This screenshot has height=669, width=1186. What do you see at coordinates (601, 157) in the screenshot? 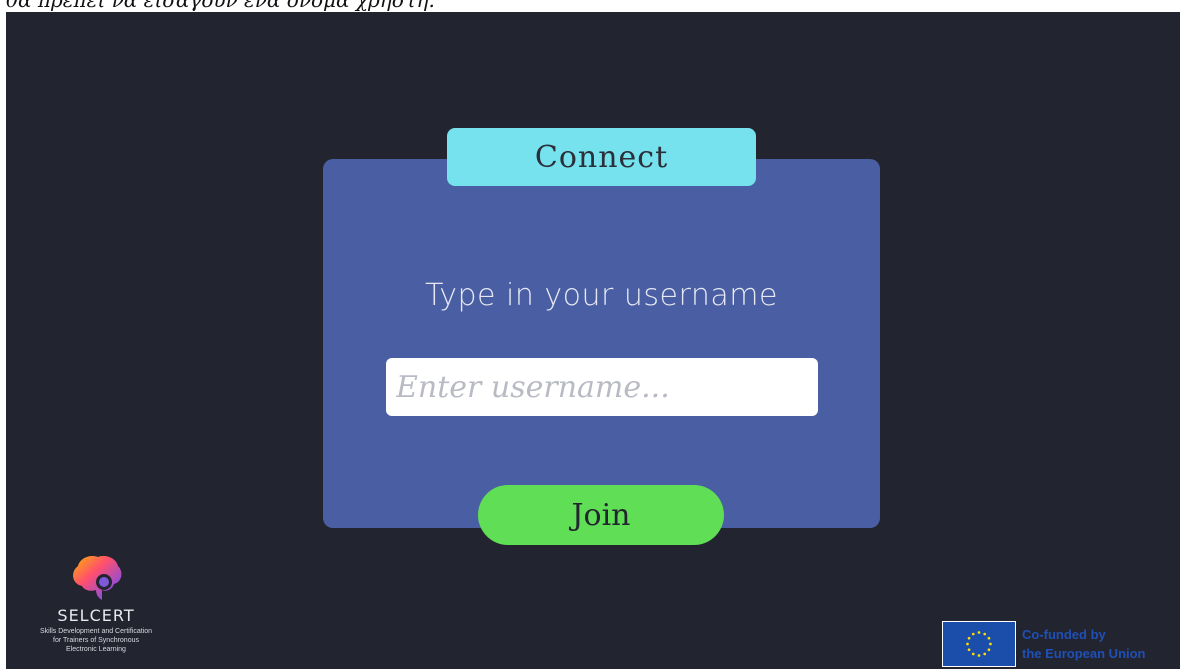
I see `panel-title: Connect` at bounding box center [601, 157].